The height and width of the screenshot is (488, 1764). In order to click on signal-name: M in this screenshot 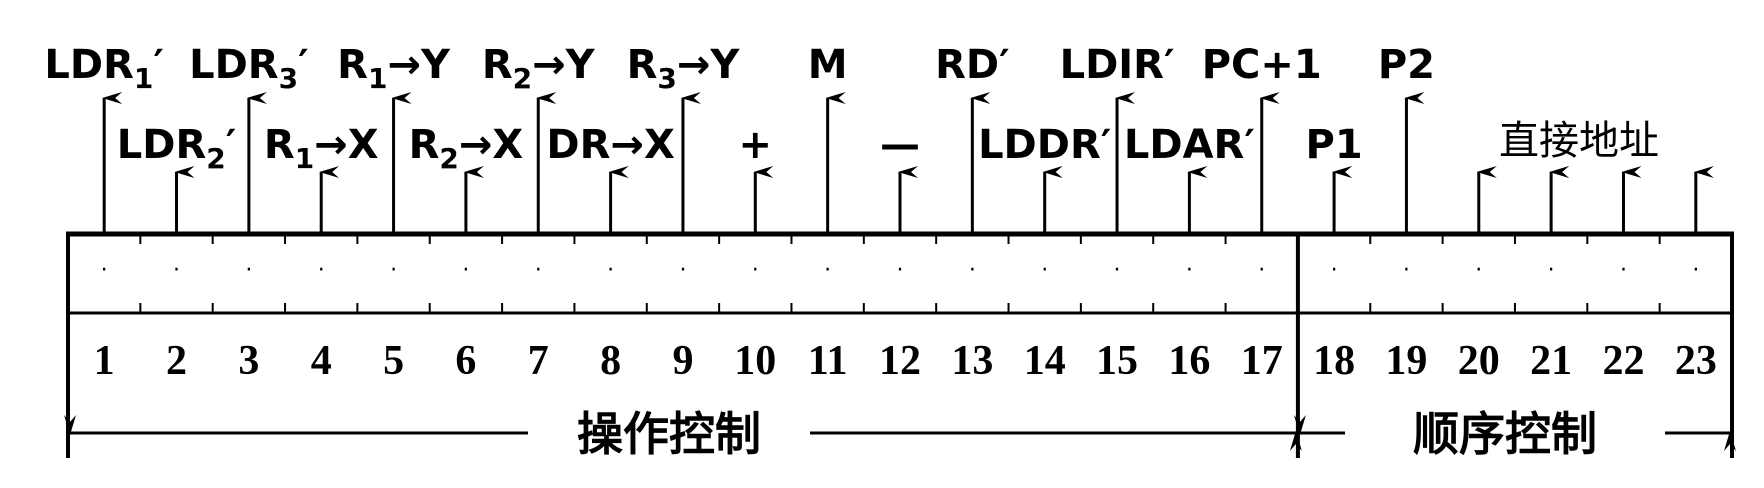, I will do `click(828, 65)`.